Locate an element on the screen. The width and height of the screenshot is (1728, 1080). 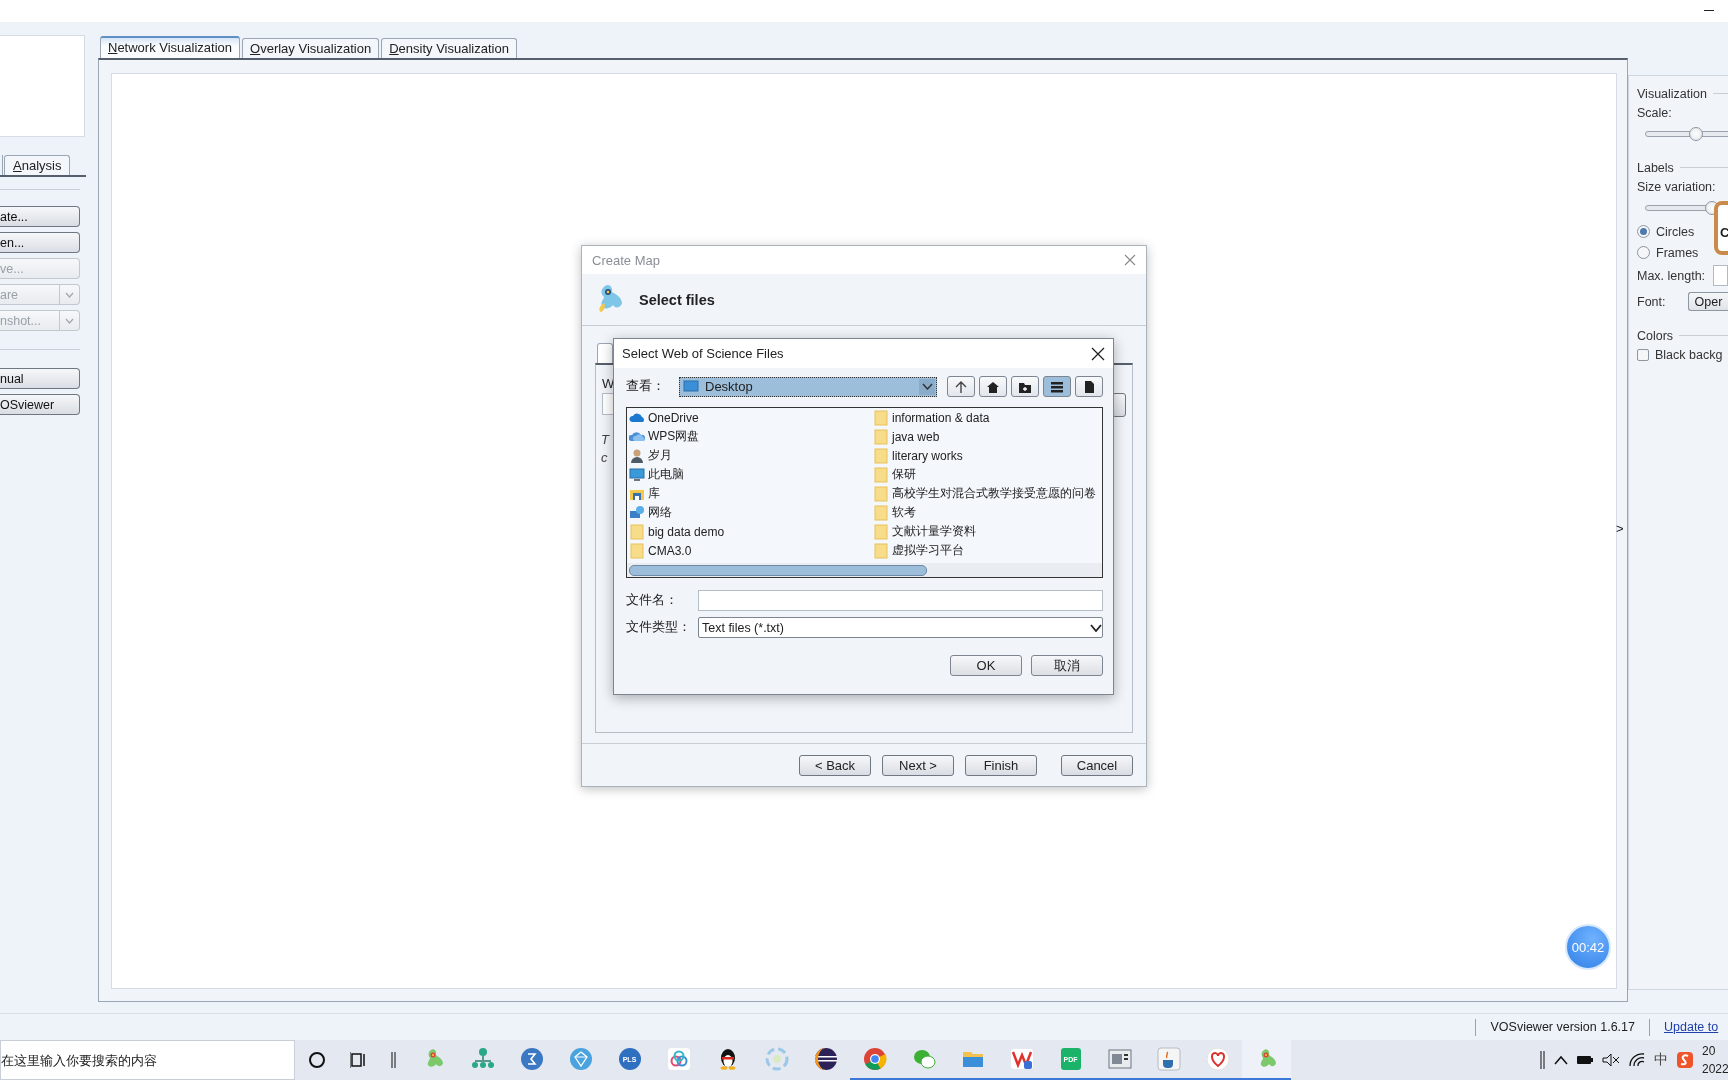
chrome-icon is located at coordinates (874, 1059).